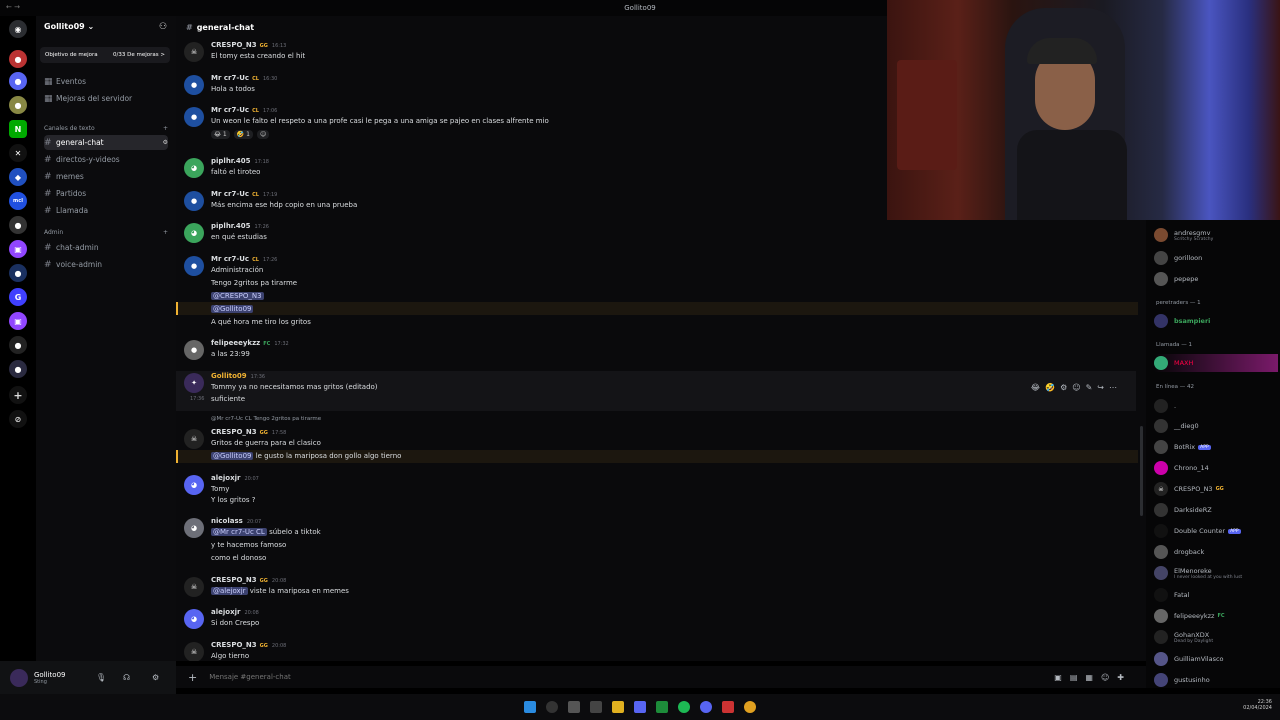 Image resolution: width=1280 pixels, height=720 pixels. What do you see at coordinates (106, 98) in the screenshot?
I see `nav-server-boosts: ▦ Mejoras del servidor` at bounding box center [106, 98].